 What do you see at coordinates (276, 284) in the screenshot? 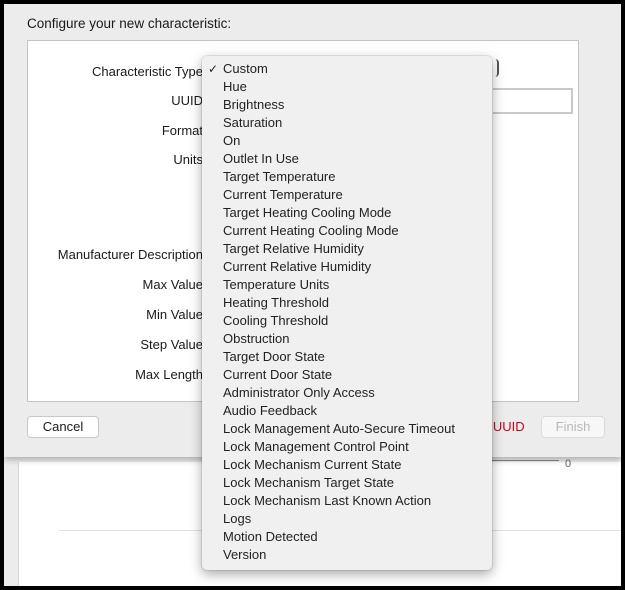
I see `menu-item-label: Temperature Units` at bounding box center [276, 284].